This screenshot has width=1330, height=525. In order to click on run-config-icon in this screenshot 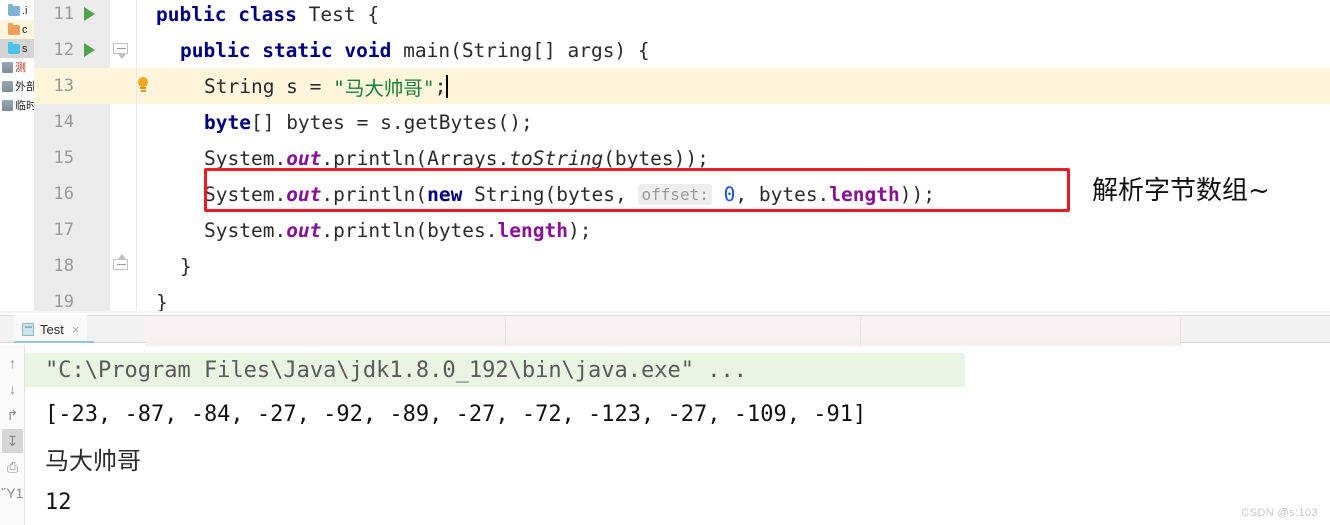, I will do `click(28, 329)`.